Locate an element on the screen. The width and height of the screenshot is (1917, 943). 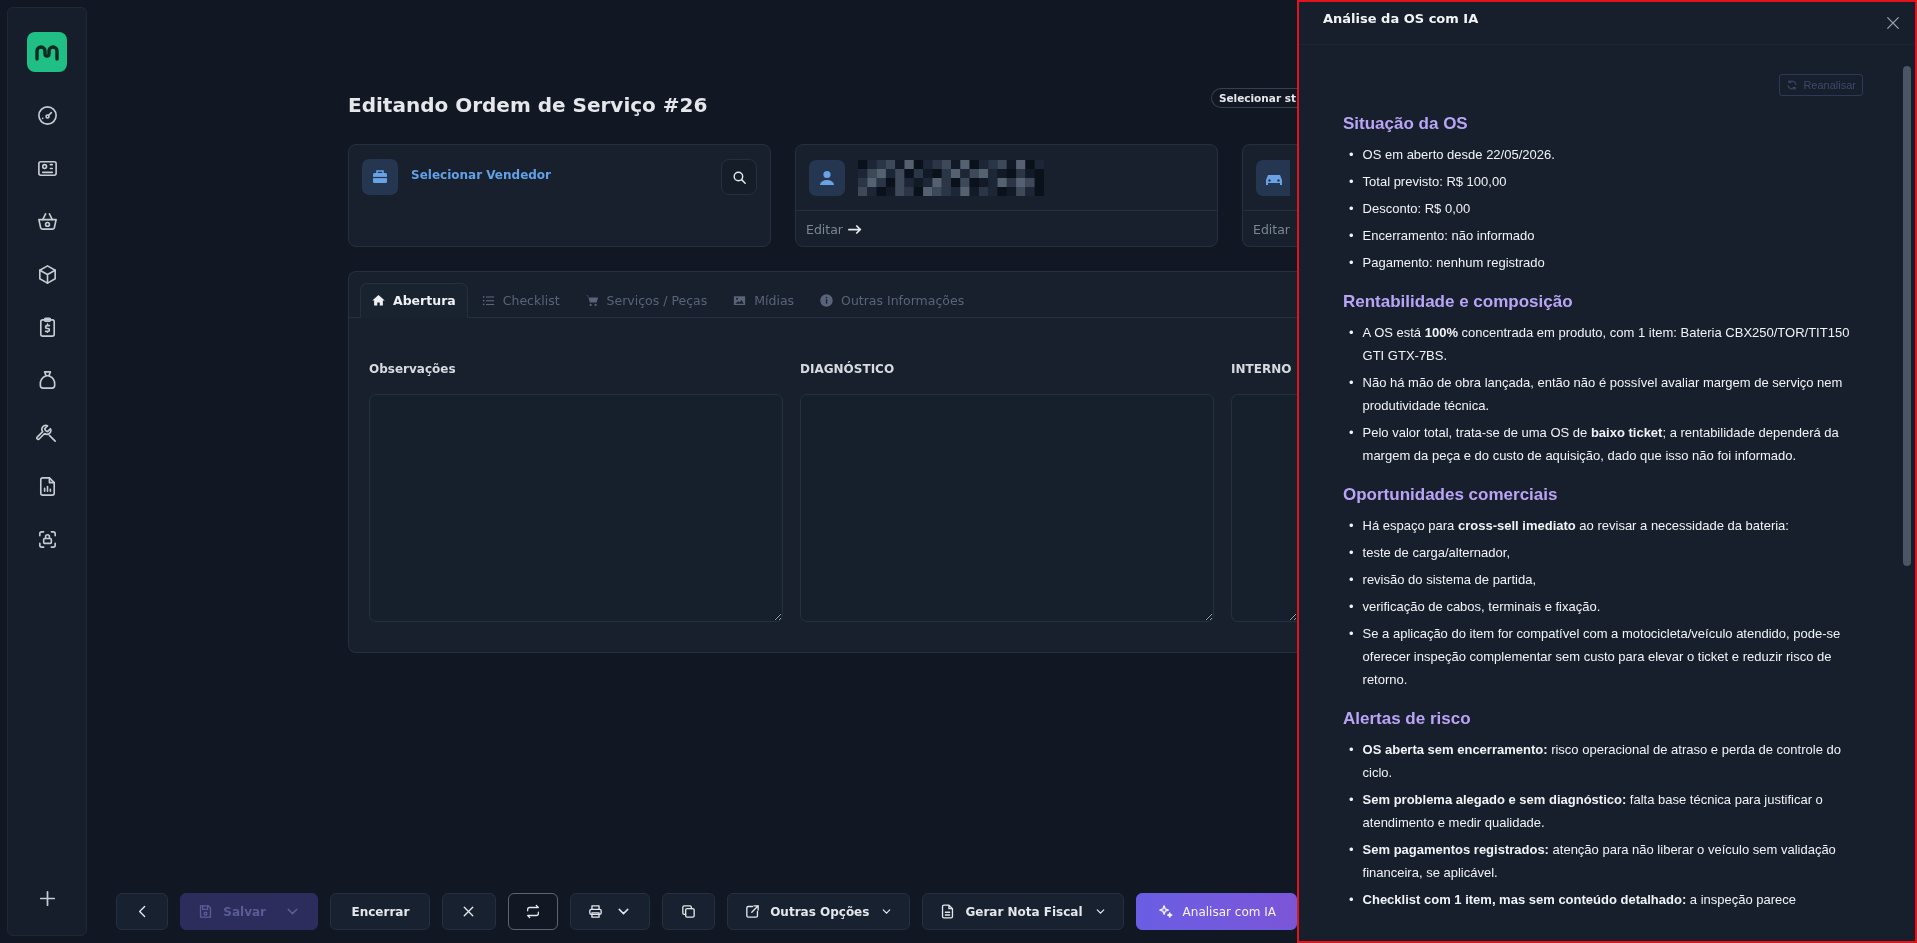
basket-icon is located at coordinates (47, 221).